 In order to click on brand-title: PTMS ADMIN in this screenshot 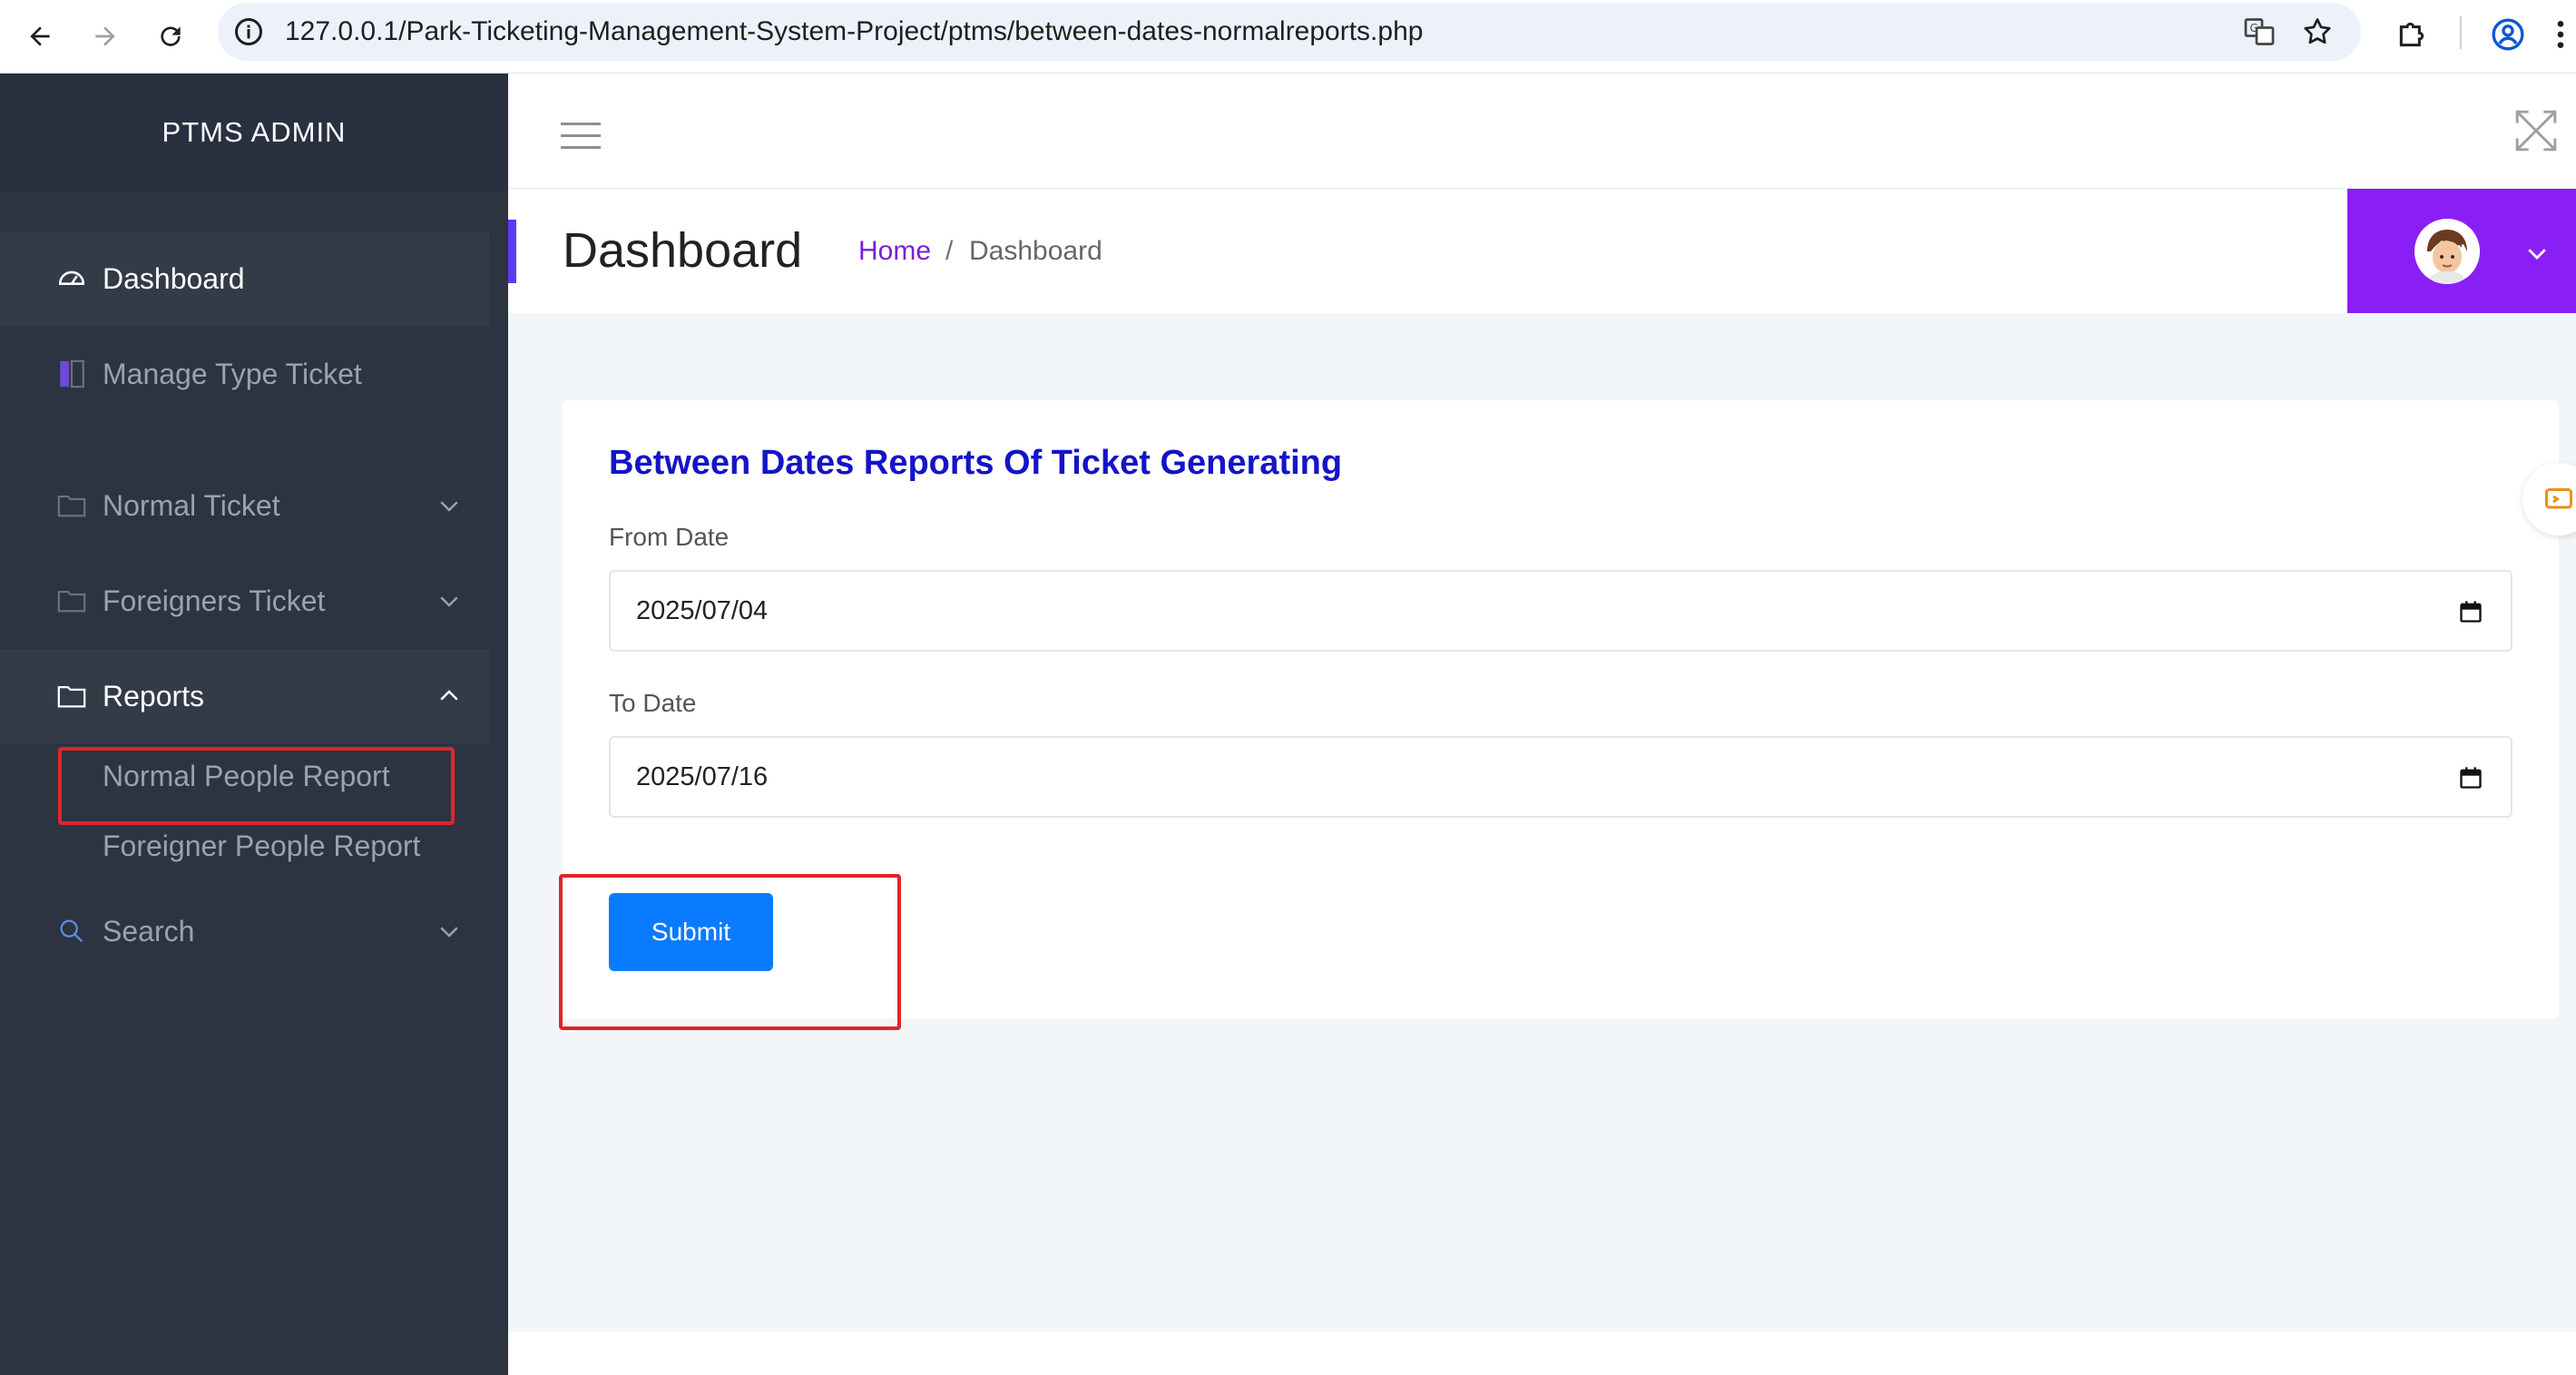, I will do `click(254, 133)`.